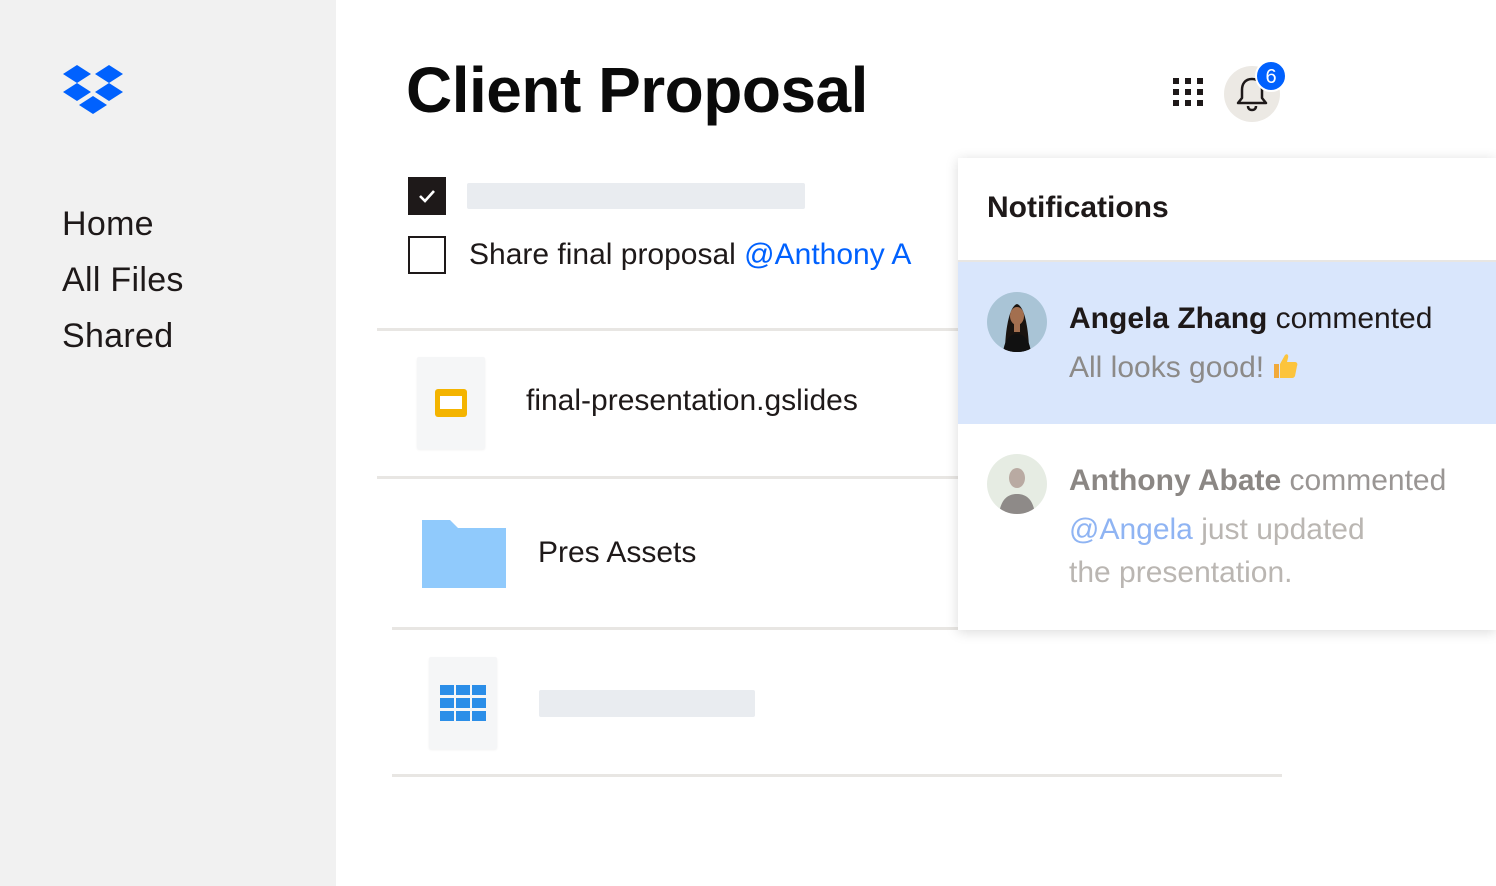 This screenshot has height=886, width=1496. What do you see at coordinates (1181, 572) in the screenshot?
I see `notification-message-continued: the presentation.` at bounding box center [1181, 572].